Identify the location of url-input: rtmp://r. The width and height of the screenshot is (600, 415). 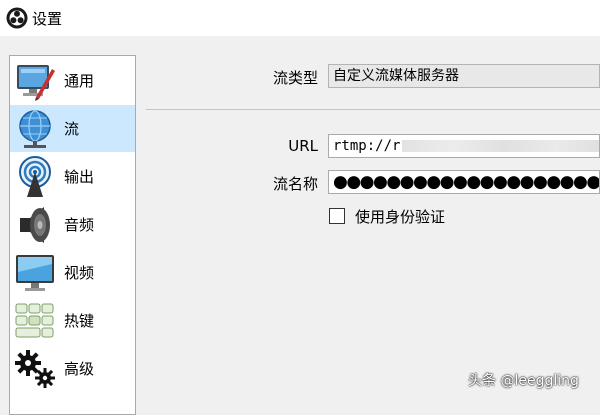
(464, 146).